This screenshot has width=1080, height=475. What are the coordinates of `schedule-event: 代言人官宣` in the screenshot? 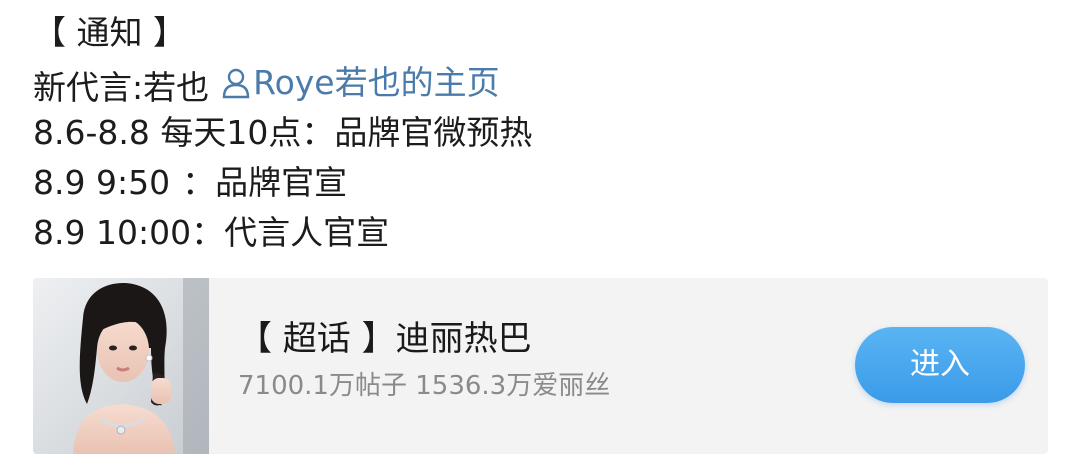 It's located at (307, 232).